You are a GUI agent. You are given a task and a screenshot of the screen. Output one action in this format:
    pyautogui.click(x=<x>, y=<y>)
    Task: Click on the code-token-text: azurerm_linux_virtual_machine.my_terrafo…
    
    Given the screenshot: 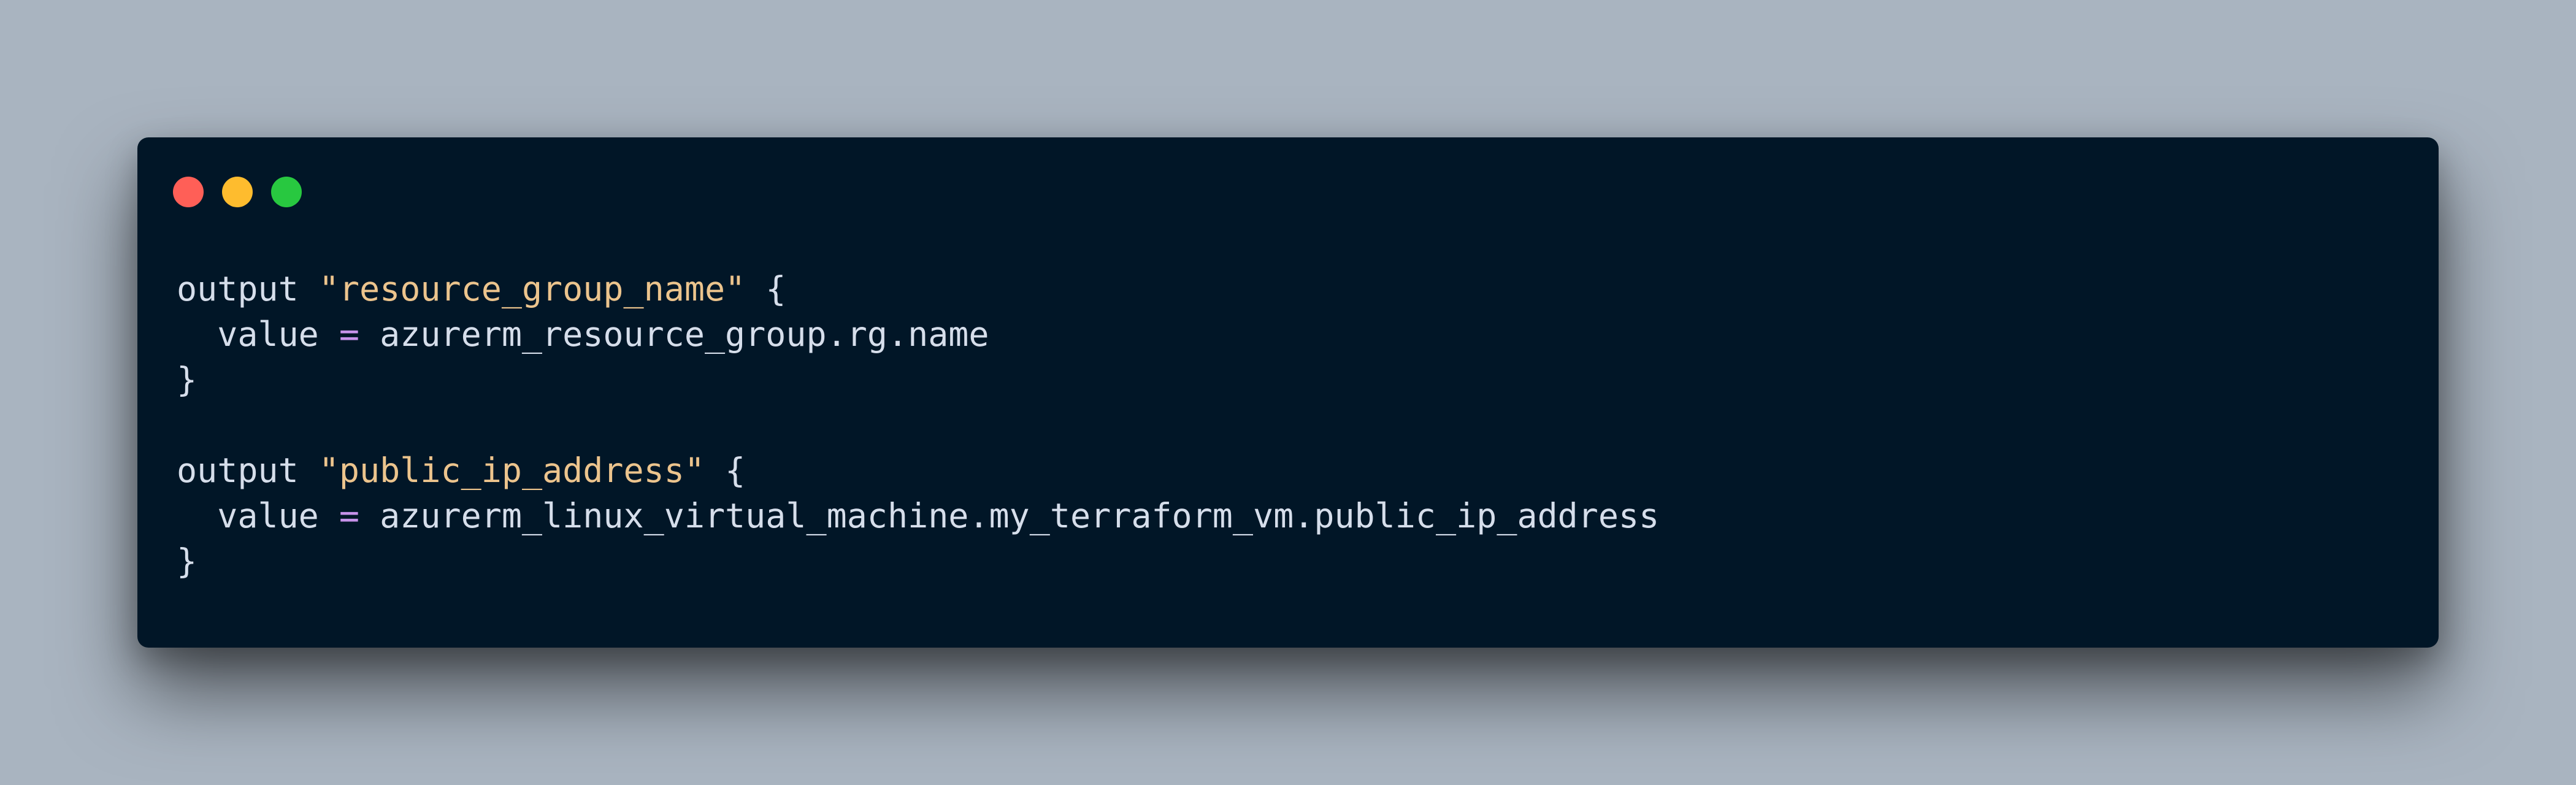 What is the action you would take?
    pyautogui.click(x=1009, y=515)
    